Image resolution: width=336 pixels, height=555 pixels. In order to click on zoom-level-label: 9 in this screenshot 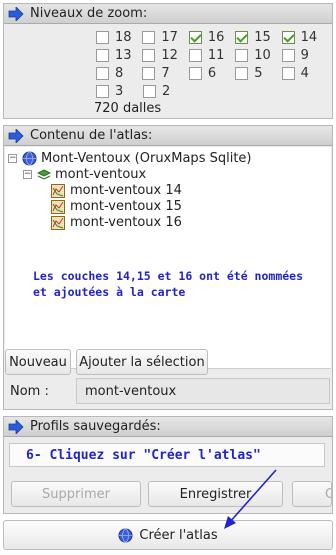, I will do `click(304, 55)`.